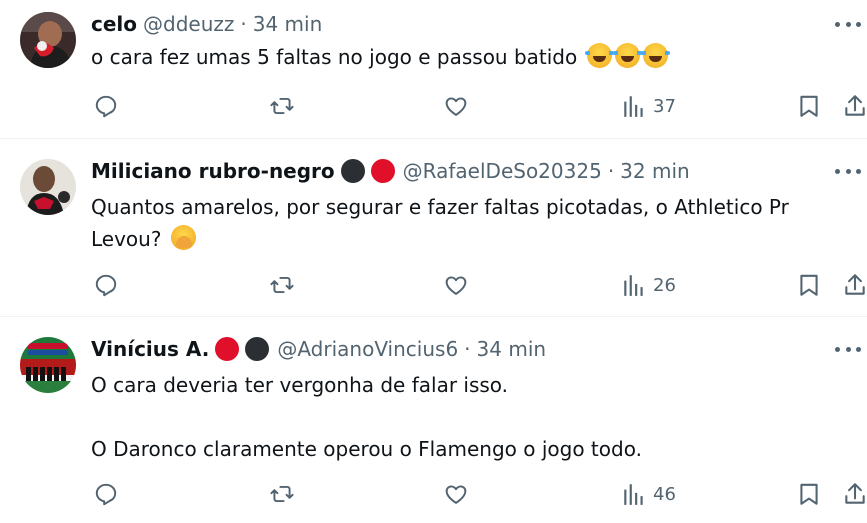 The width and height of the screenshot is (867, 523). What do you see at coordinates (648, 285) in the screenshot?
I see `views-button: 26` at bounding box center [648, 285].